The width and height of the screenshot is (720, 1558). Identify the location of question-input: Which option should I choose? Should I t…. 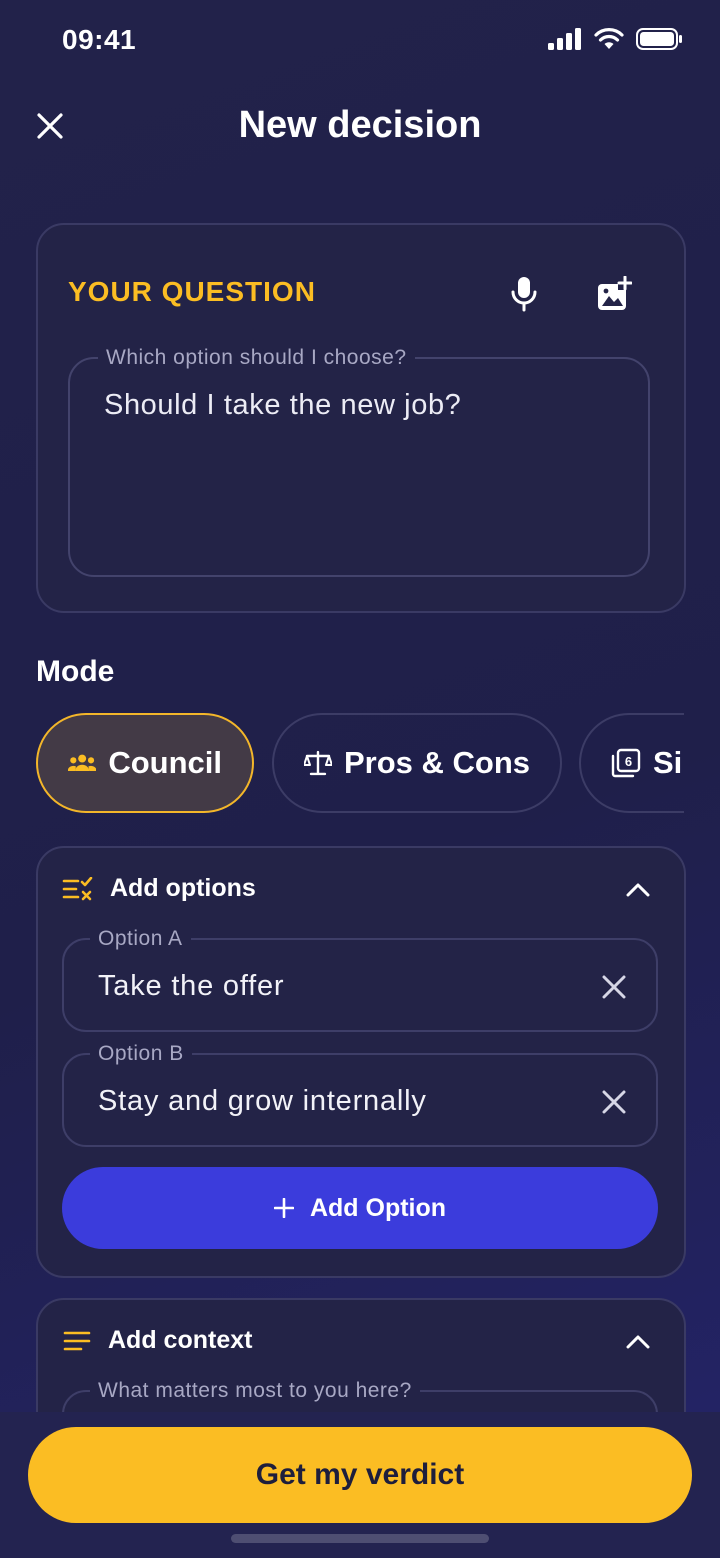
(359, 461).